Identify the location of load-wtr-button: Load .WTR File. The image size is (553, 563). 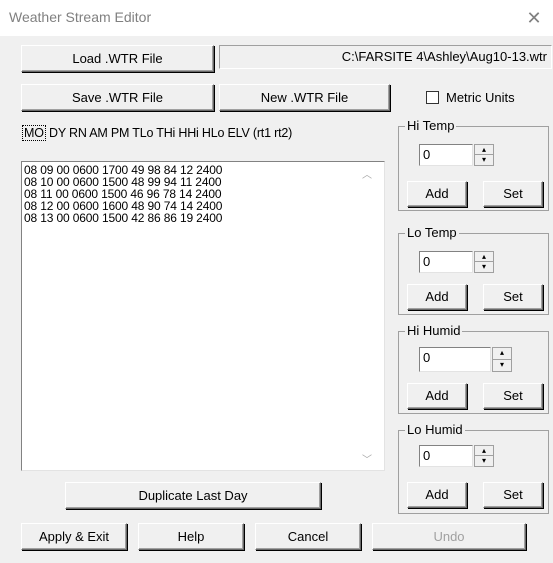
(117, 58).